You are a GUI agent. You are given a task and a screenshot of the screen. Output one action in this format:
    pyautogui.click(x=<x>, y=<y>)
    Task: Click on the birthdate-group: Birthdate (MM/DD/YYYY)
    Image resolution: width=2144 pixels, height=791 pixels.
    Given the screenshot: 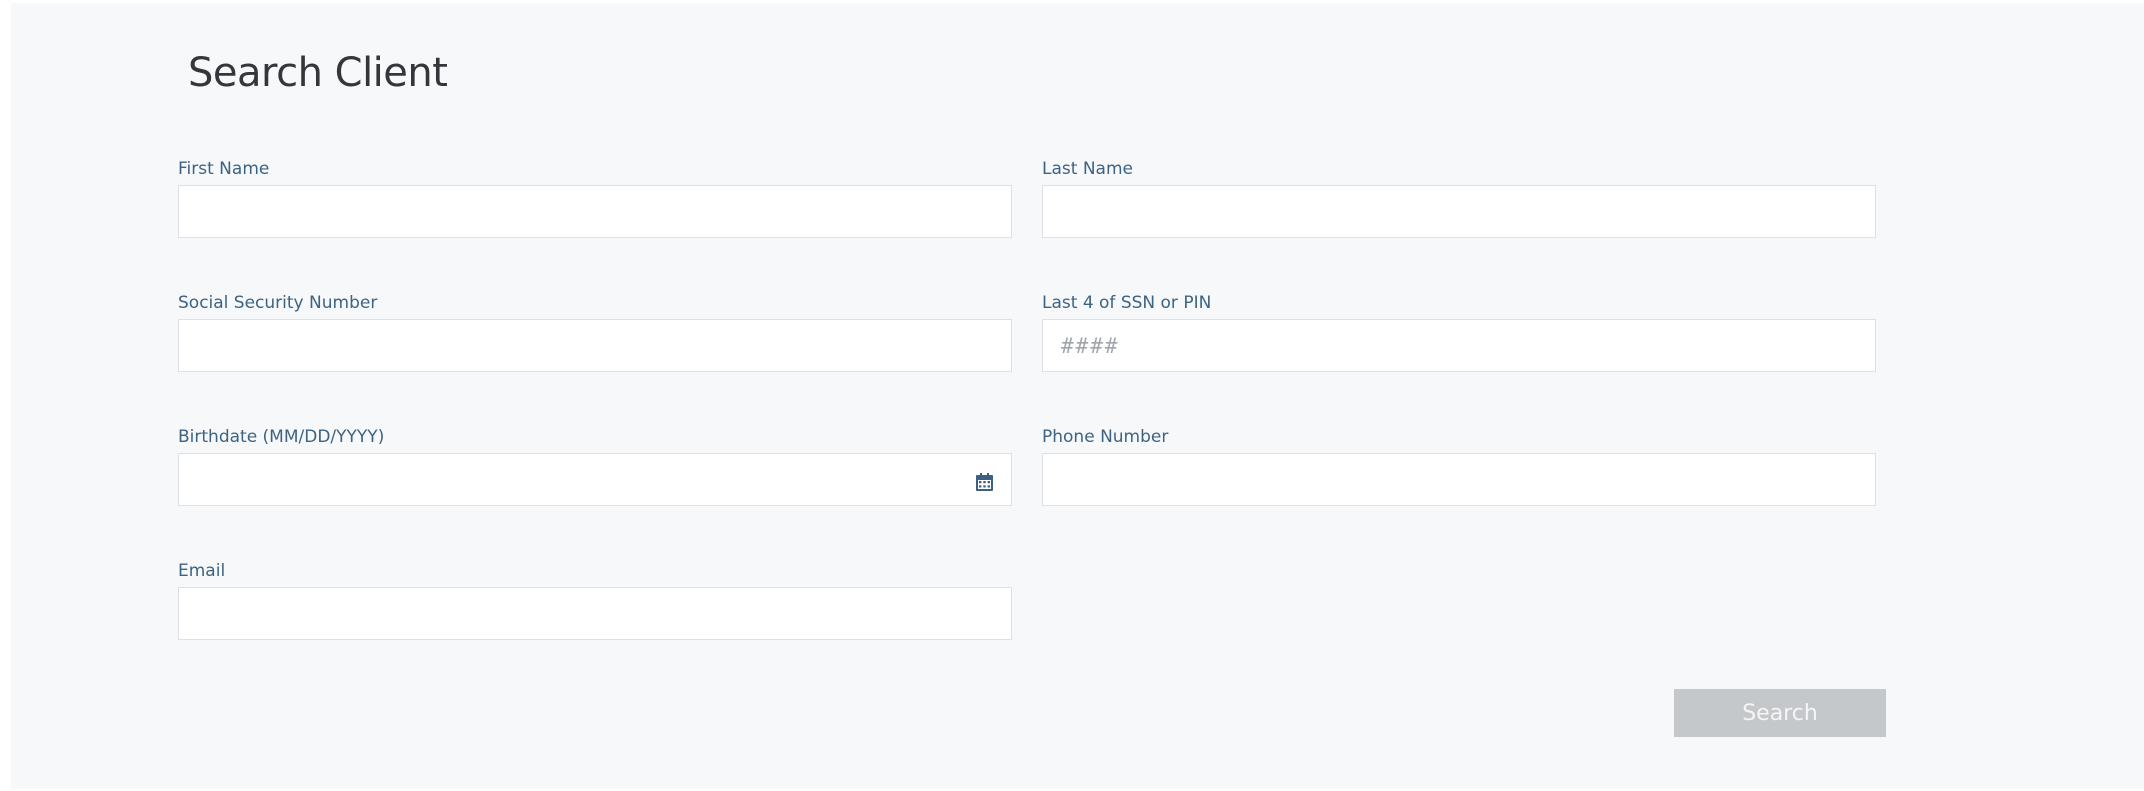 What is the action you would take?
    pyautogui.click(x=595, y=466)
    